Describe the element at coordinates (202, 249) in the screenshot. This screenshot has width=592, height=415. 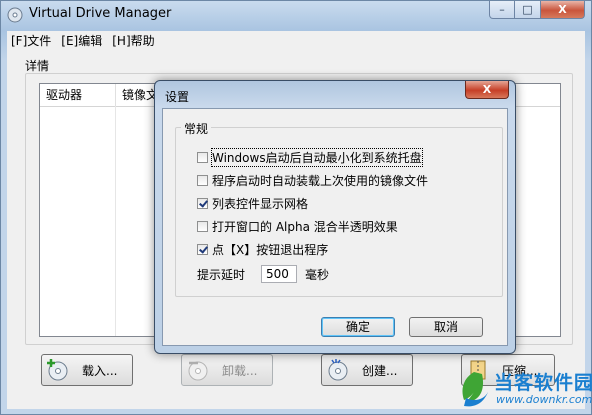
I see `option-exit-on-close-checkbox` at that location.